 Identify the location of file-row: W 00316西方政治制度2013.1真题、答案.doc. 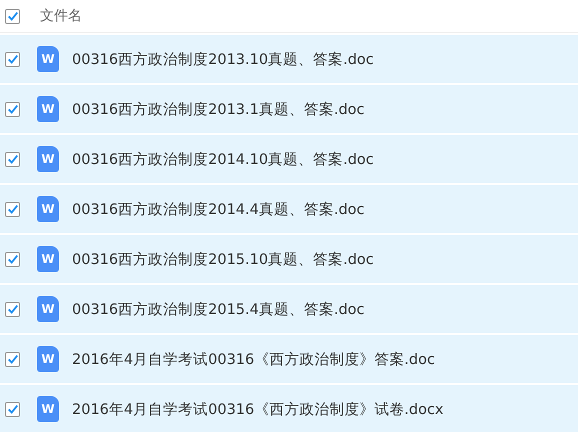
(289, 109).